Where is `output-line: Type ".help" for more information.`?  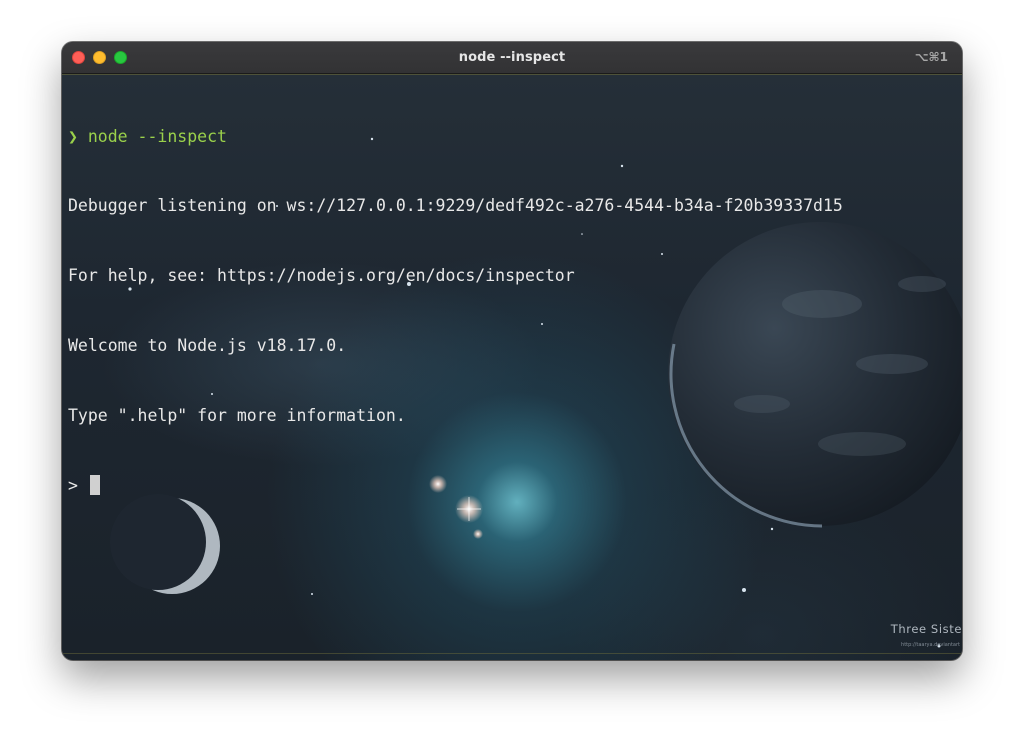 output-line: Type ".help" for more information. is located at coordinates (237, 416).